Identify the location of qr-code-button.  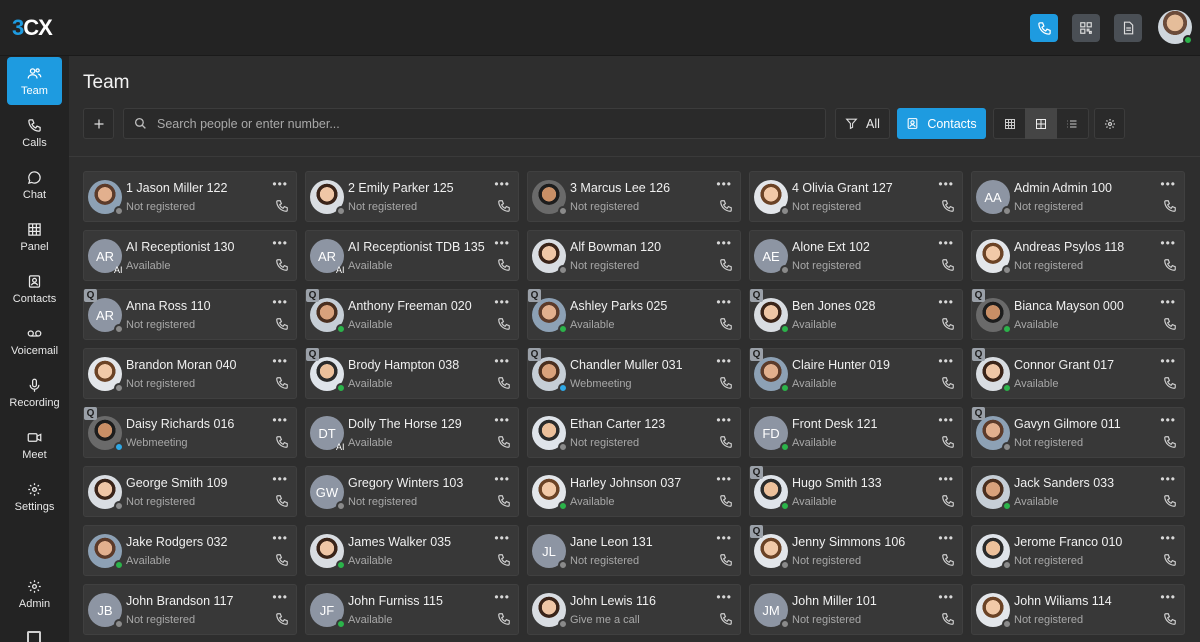
(1086, 28).